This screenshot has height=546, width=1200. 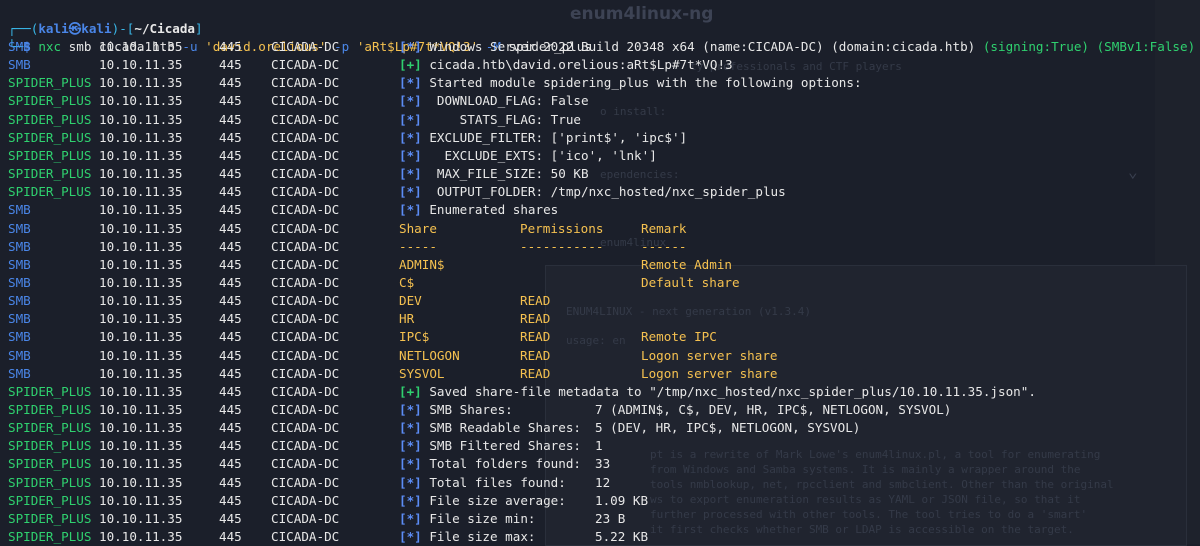 I want to click on prompt-bracket: )-[, so click(x=123, y=28).